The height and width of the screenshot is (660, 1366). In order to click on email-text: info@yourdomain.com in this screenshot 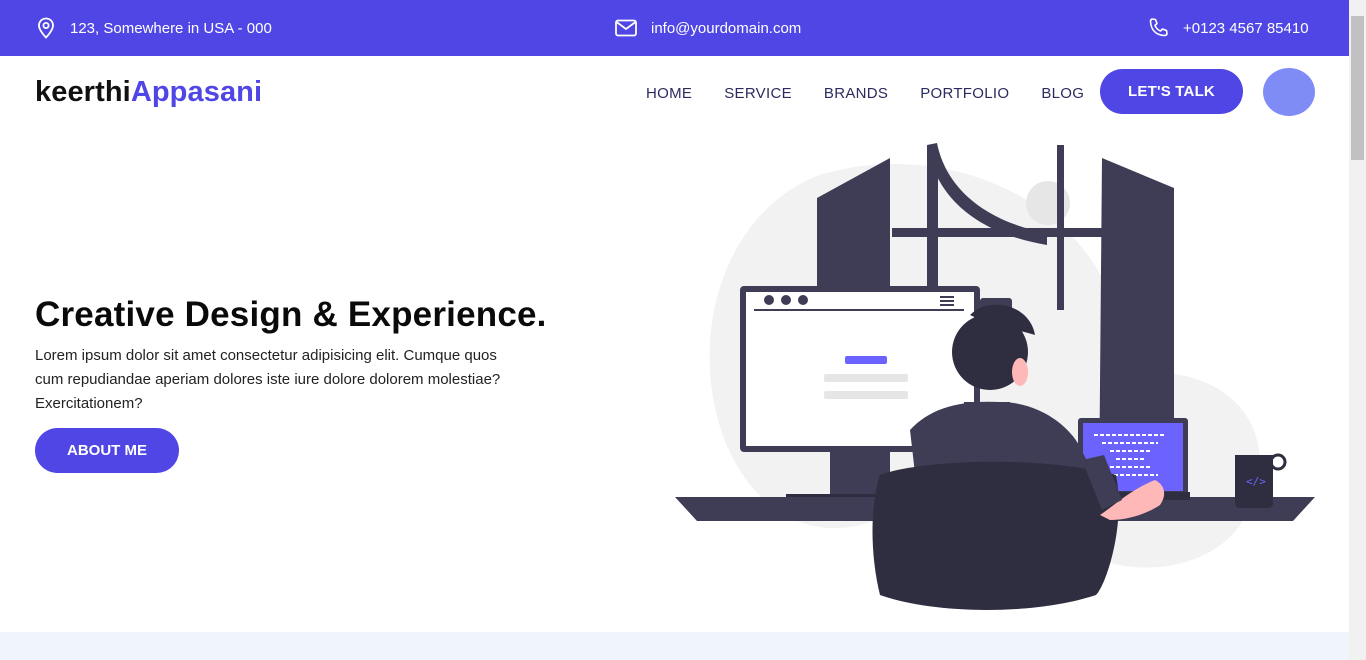, I will do `click(726, 28)`.